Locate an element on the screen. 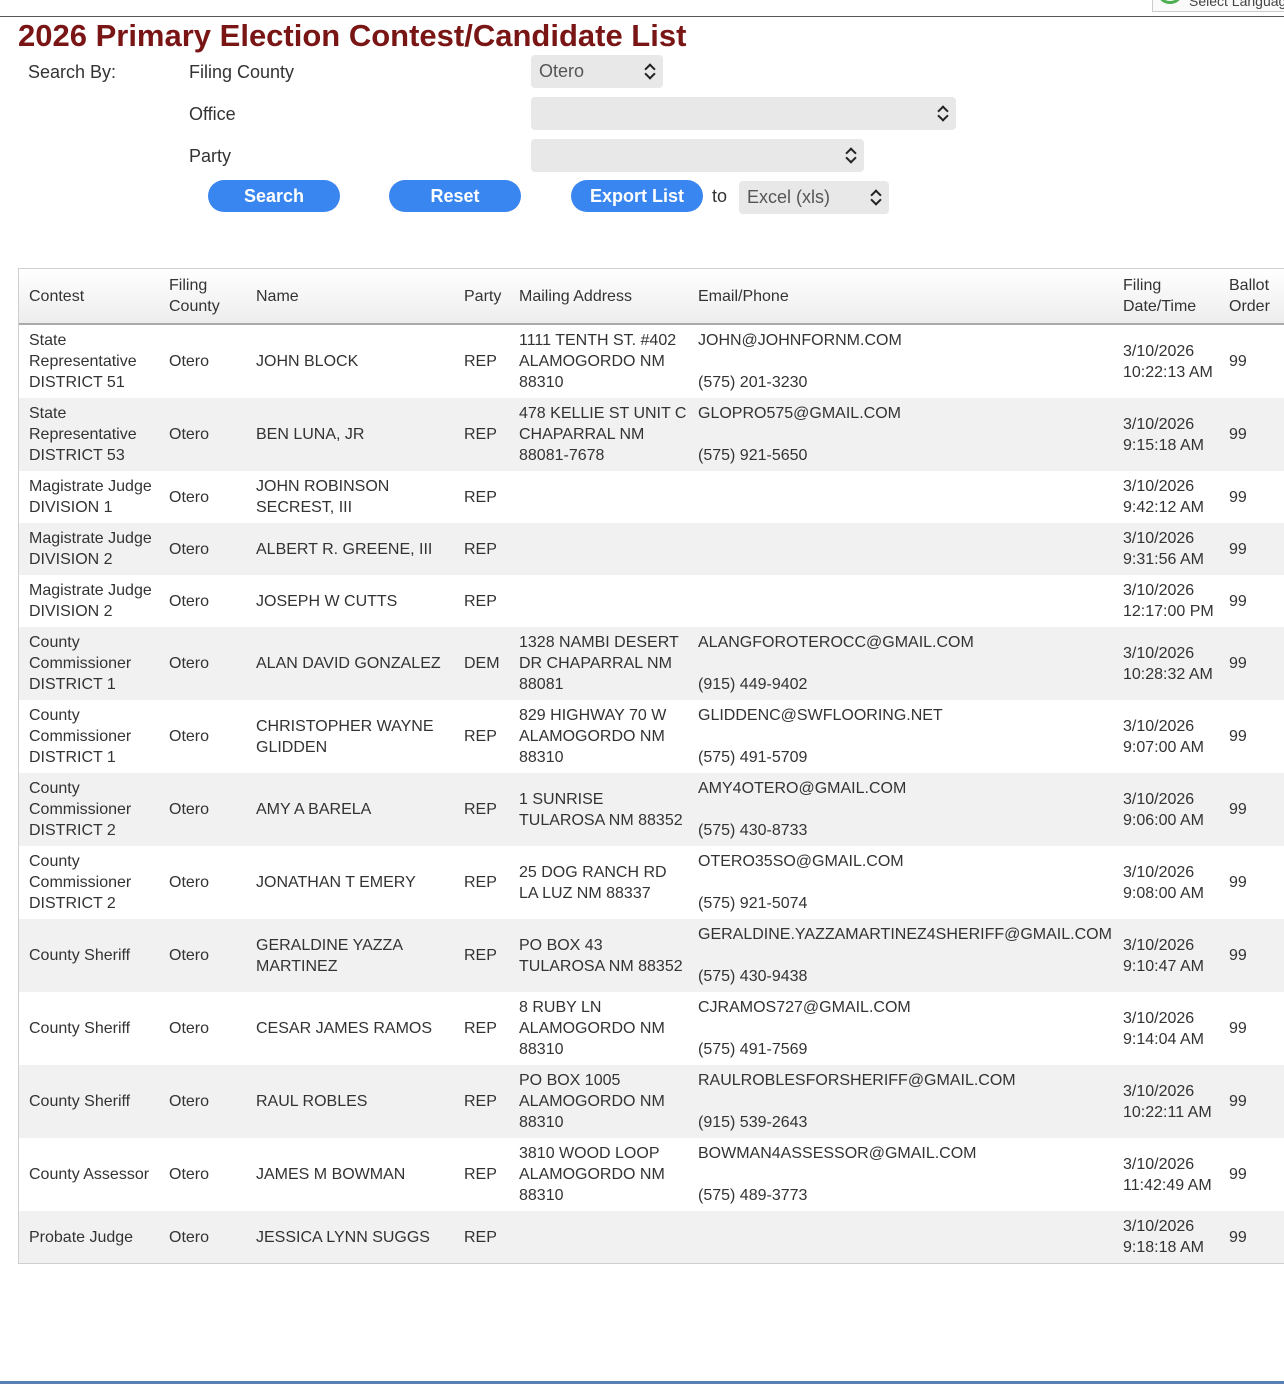 The image size is (1284, 1384). candidate-email: AMY4OTERO@GMAIL.COM is located at coordinates (802, 788).